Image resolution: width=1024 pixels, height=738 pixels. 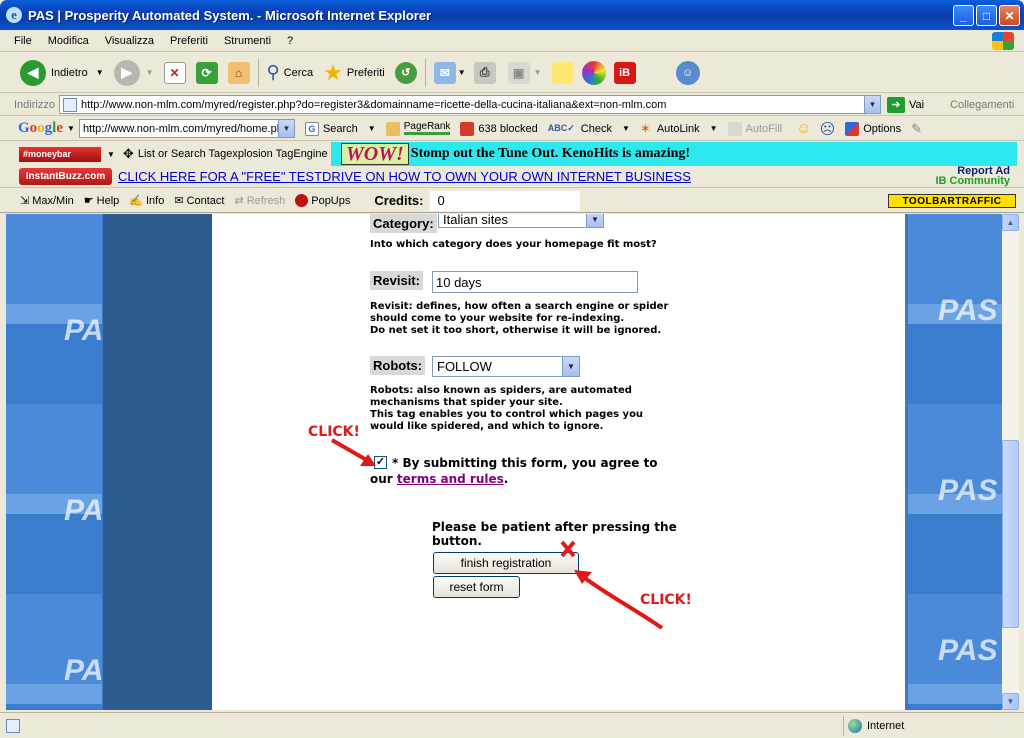 What do you see at coordinates (392, 128) in the screenshot?
I see `pencil-icon` at bounding box center [392, 128].